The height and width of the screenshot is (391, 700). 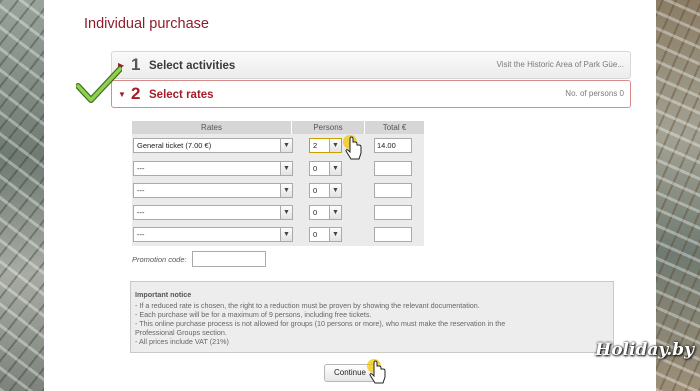 I want to click on green-checkmark-icon, so click(x=99, y=84).